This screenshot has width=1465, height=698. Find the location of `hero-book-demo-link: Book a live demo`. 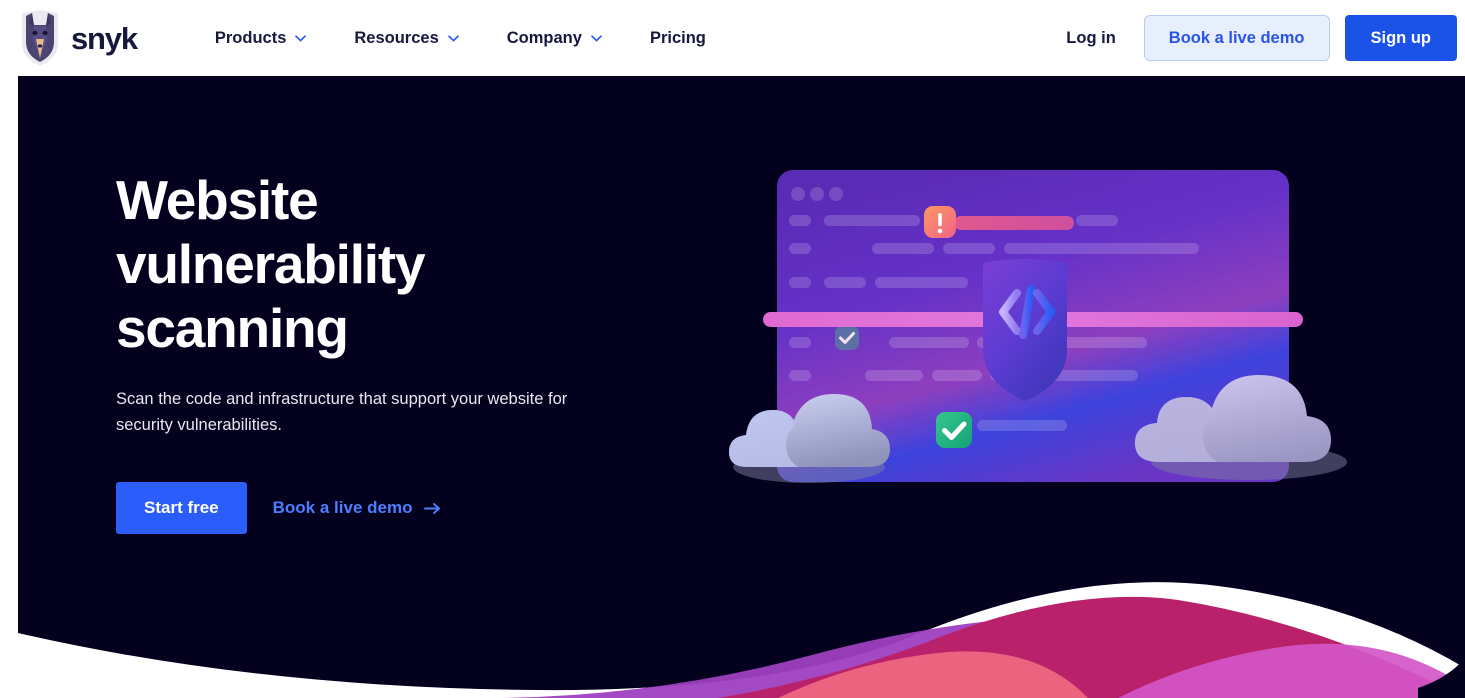

hero-book-demo-link: Book a live demo is located at coordinates (357, 508).